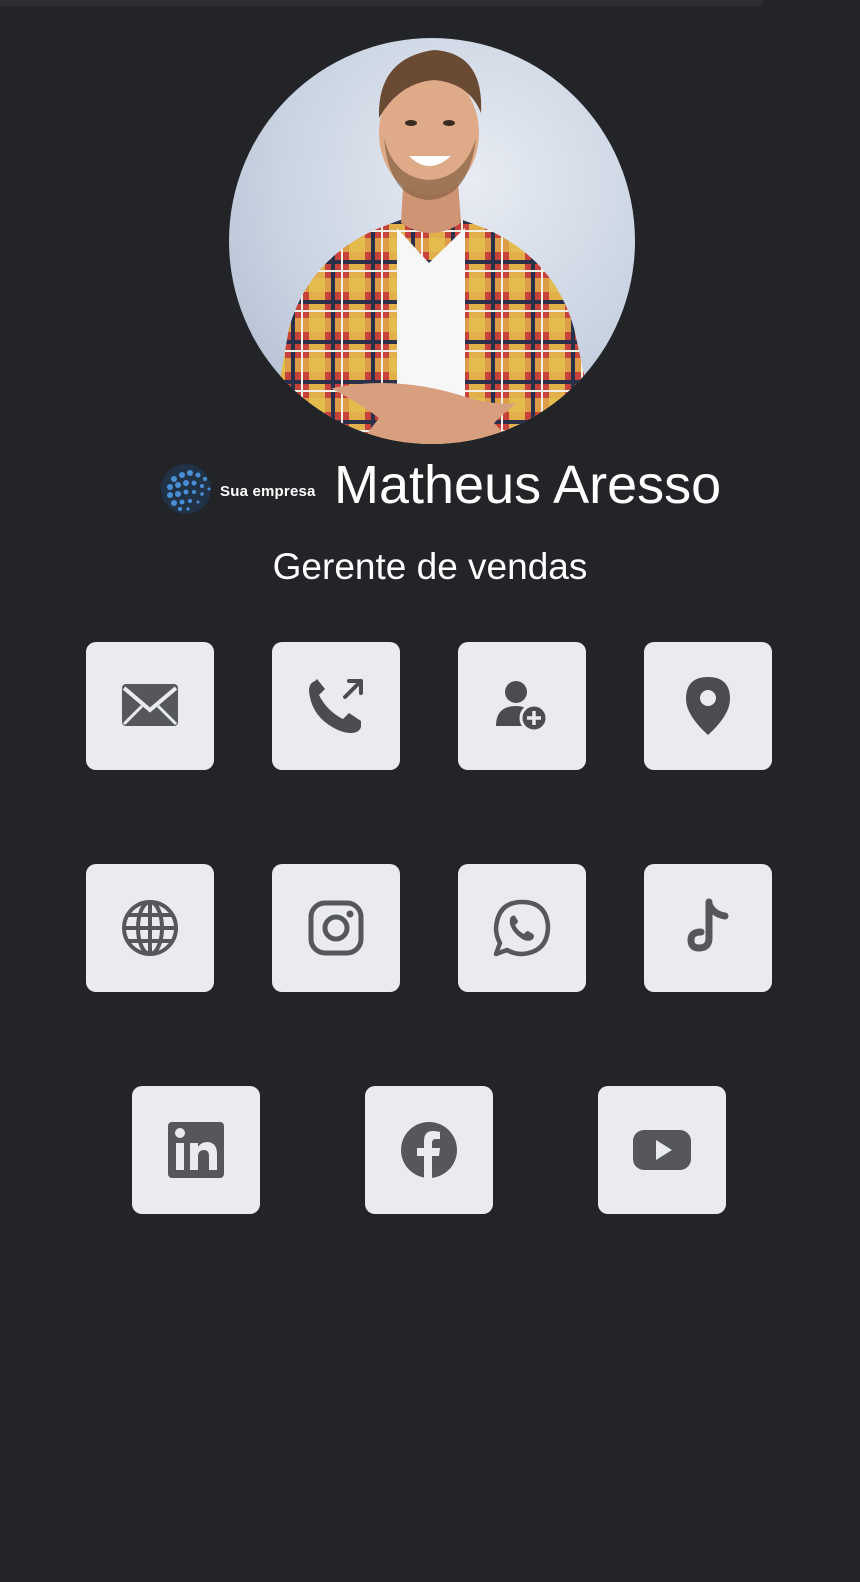  I want to click on job-title: Gerente de vendas, so click(430, 566).